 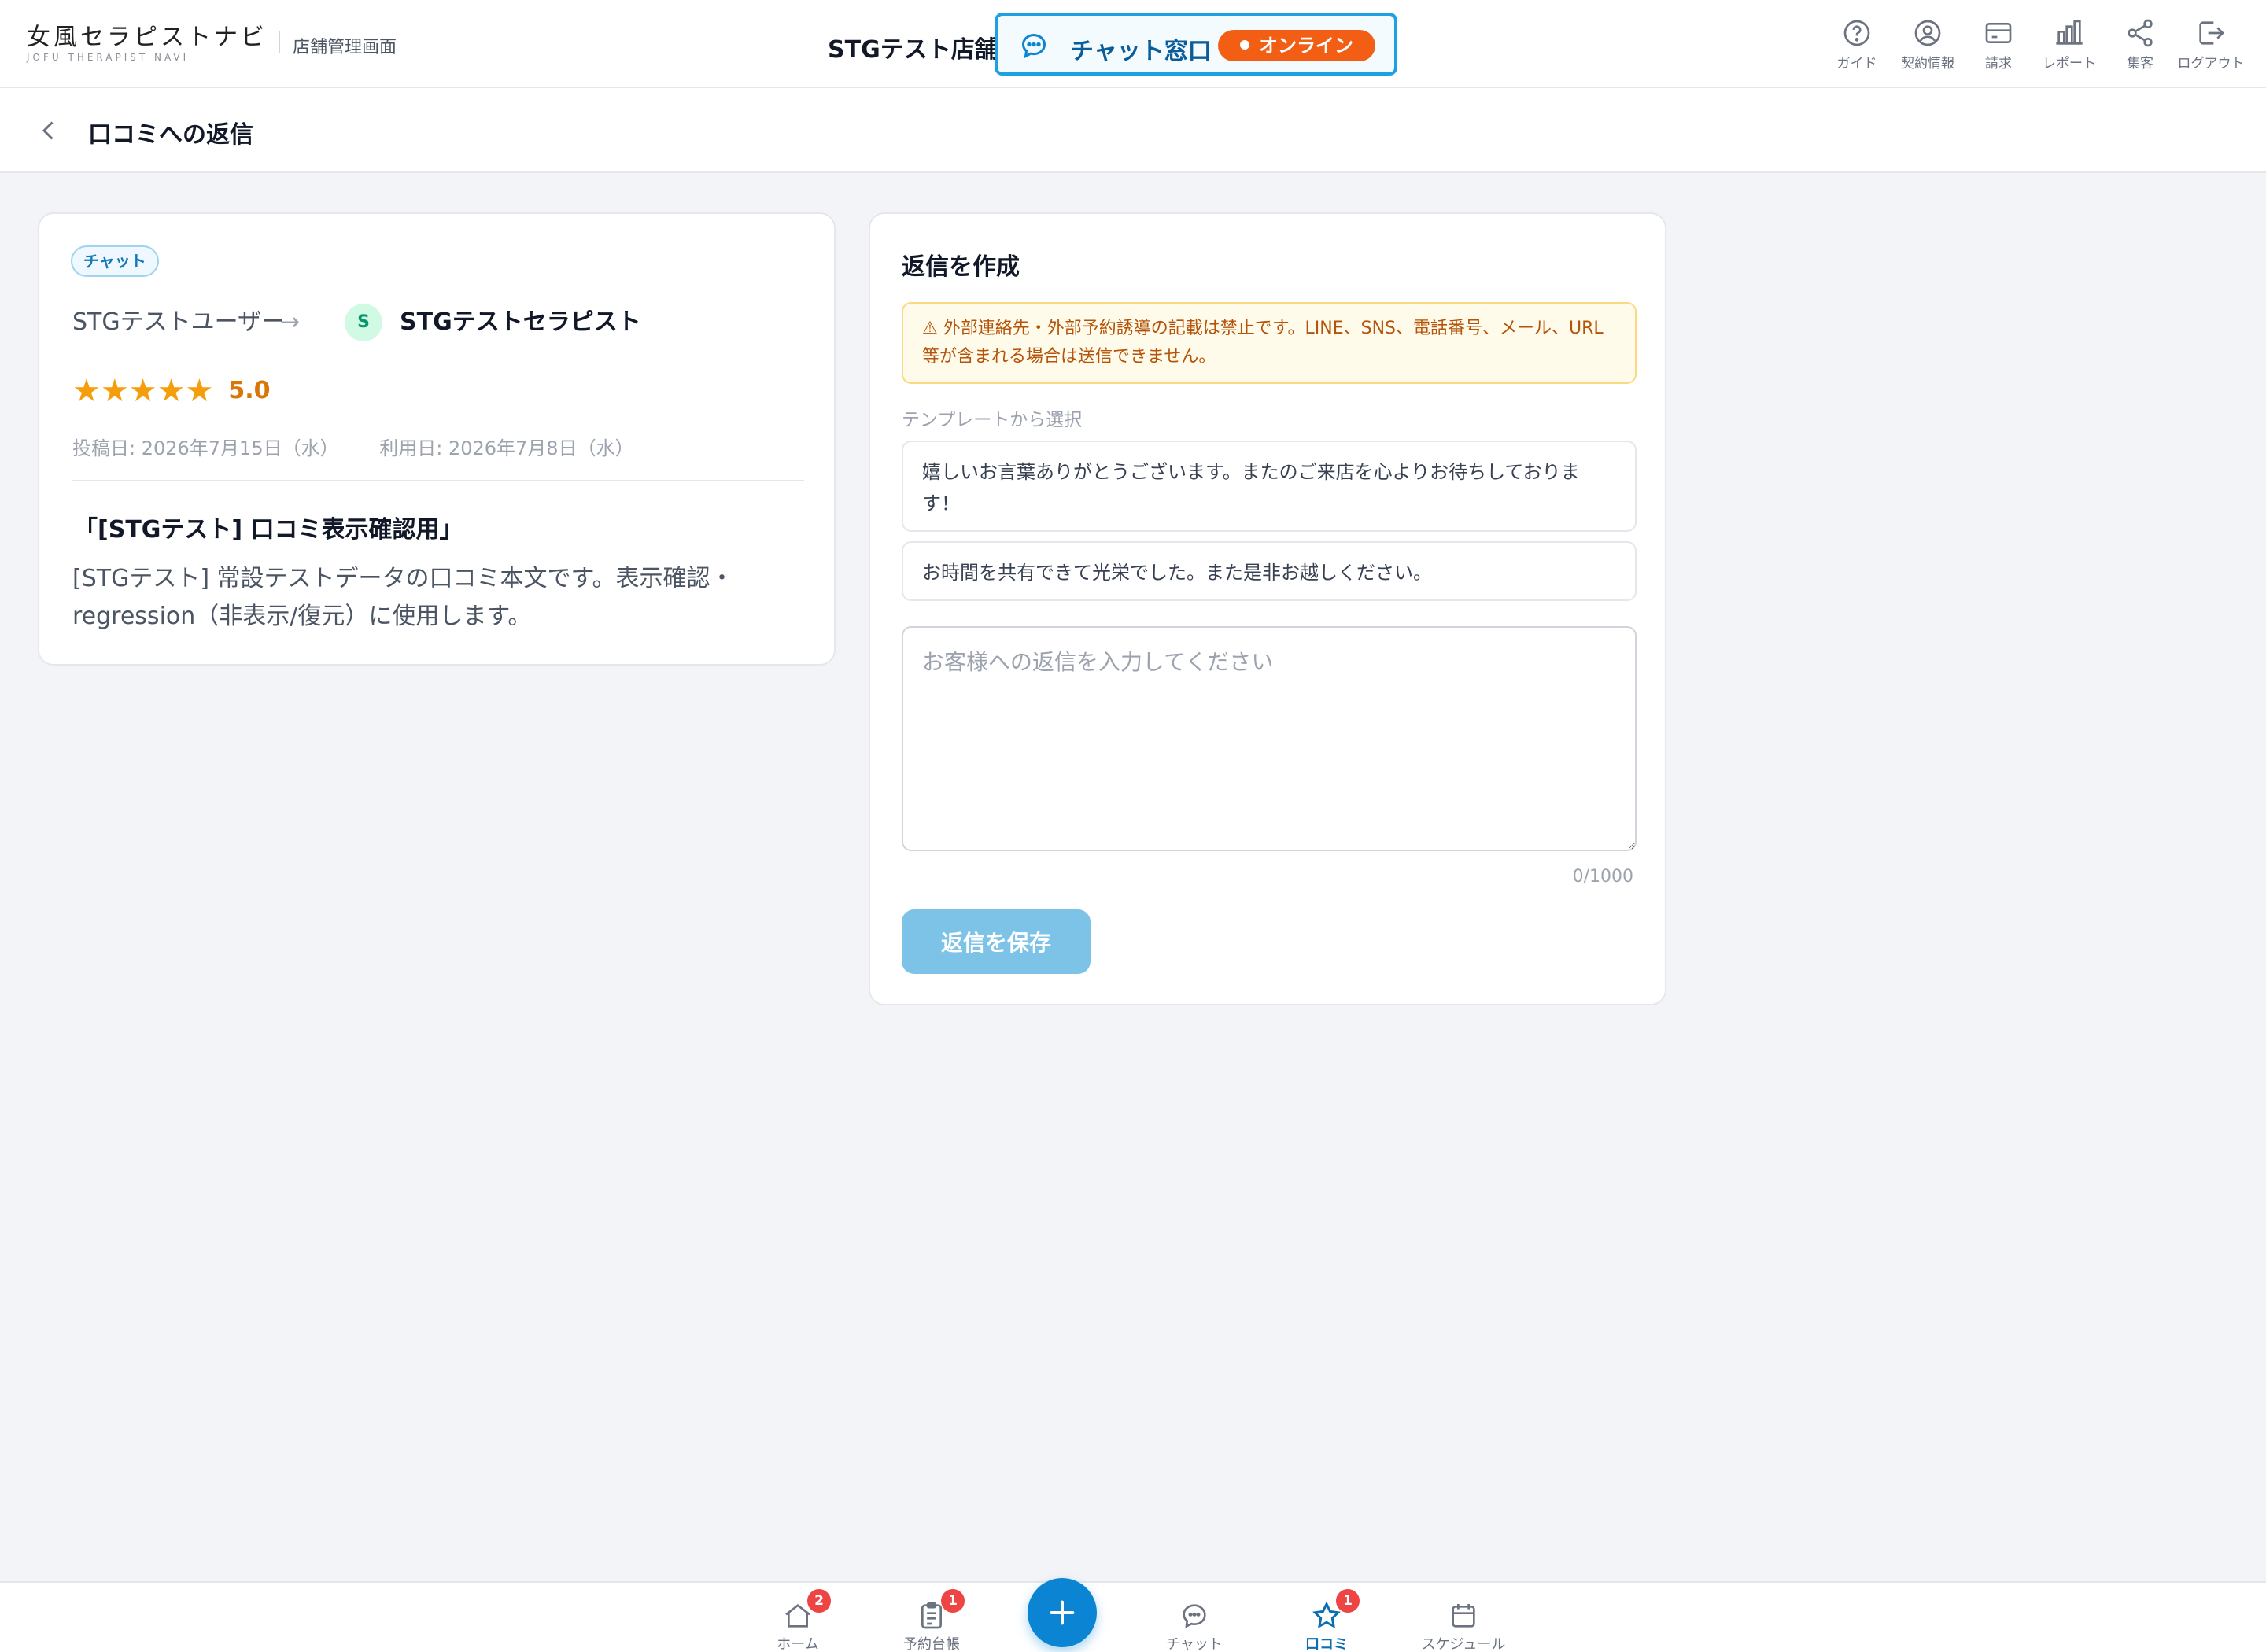 I want to click on contract-button: 契約情報, so click(x=1927, y=44).